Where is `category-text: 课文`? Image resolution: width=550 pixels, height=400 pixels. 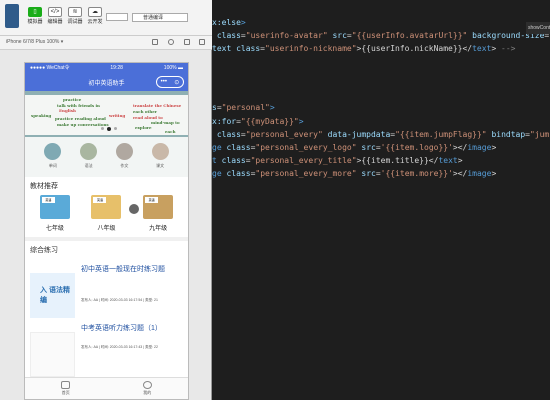 category-text: 课文 is located at coordinates (160, 156).